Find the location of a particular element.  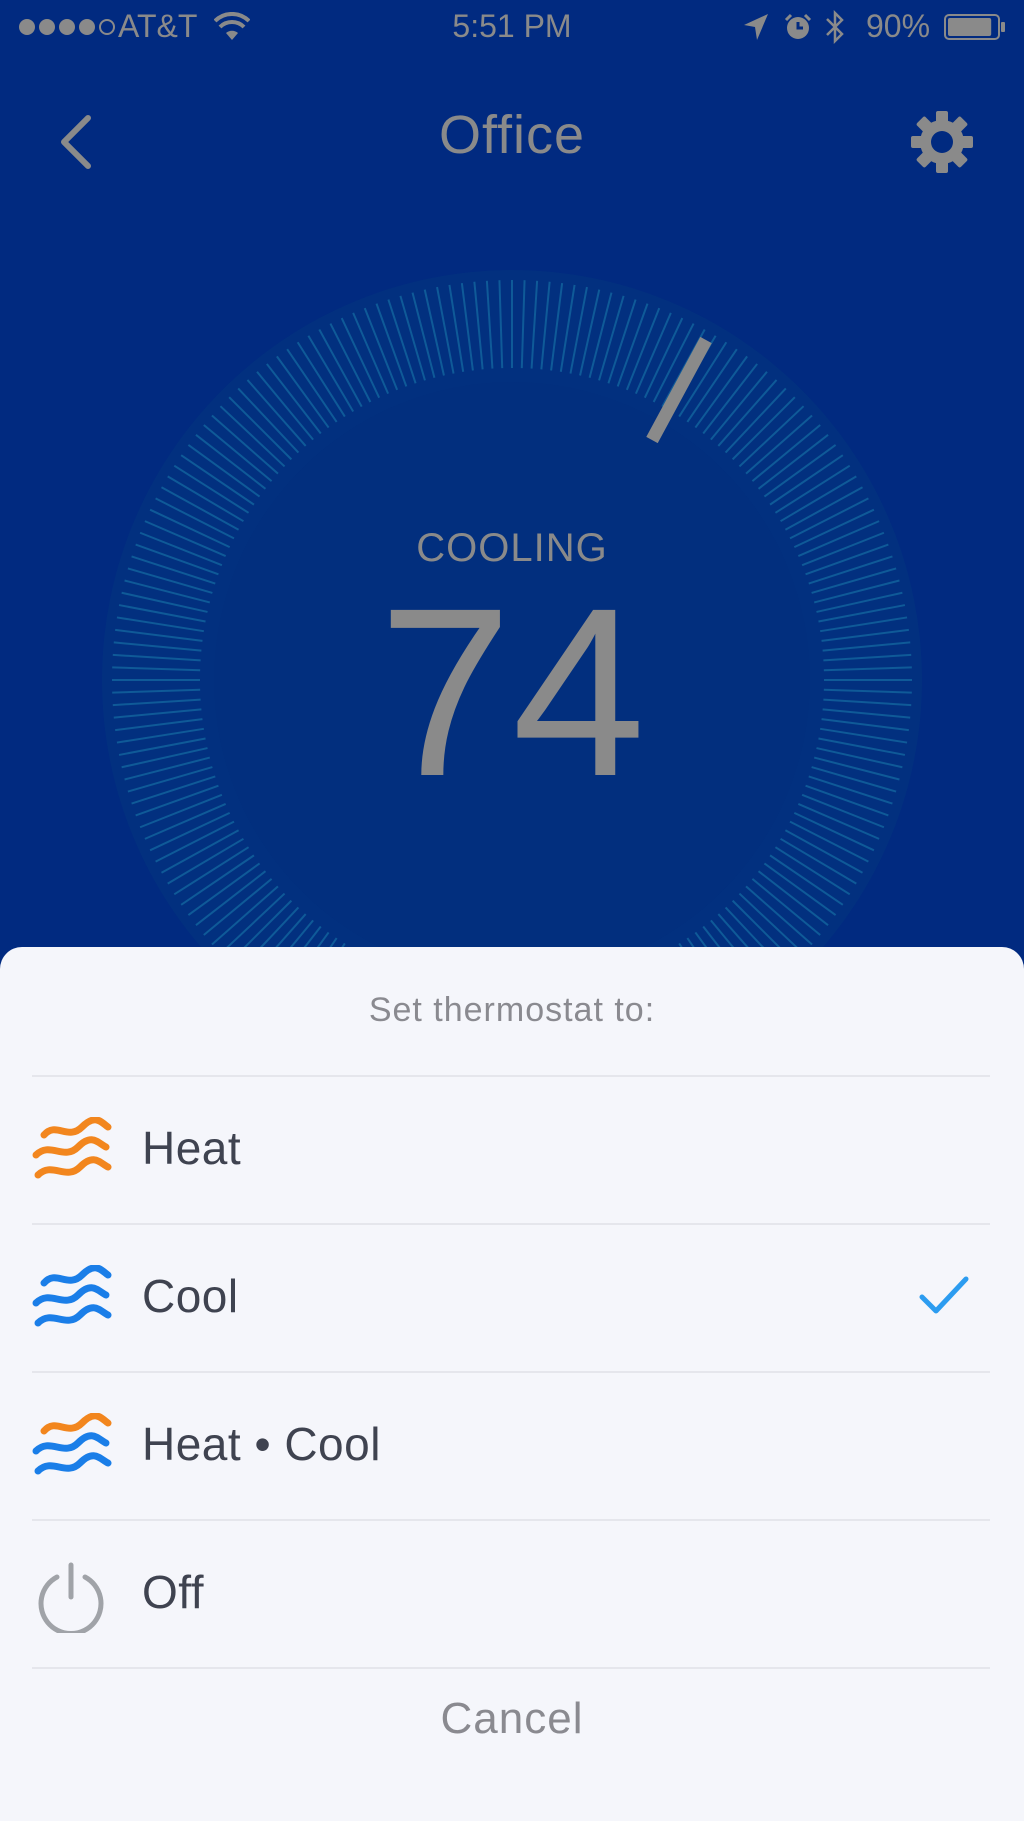

option-cool: Cool is located at coordinates (512, 1298).